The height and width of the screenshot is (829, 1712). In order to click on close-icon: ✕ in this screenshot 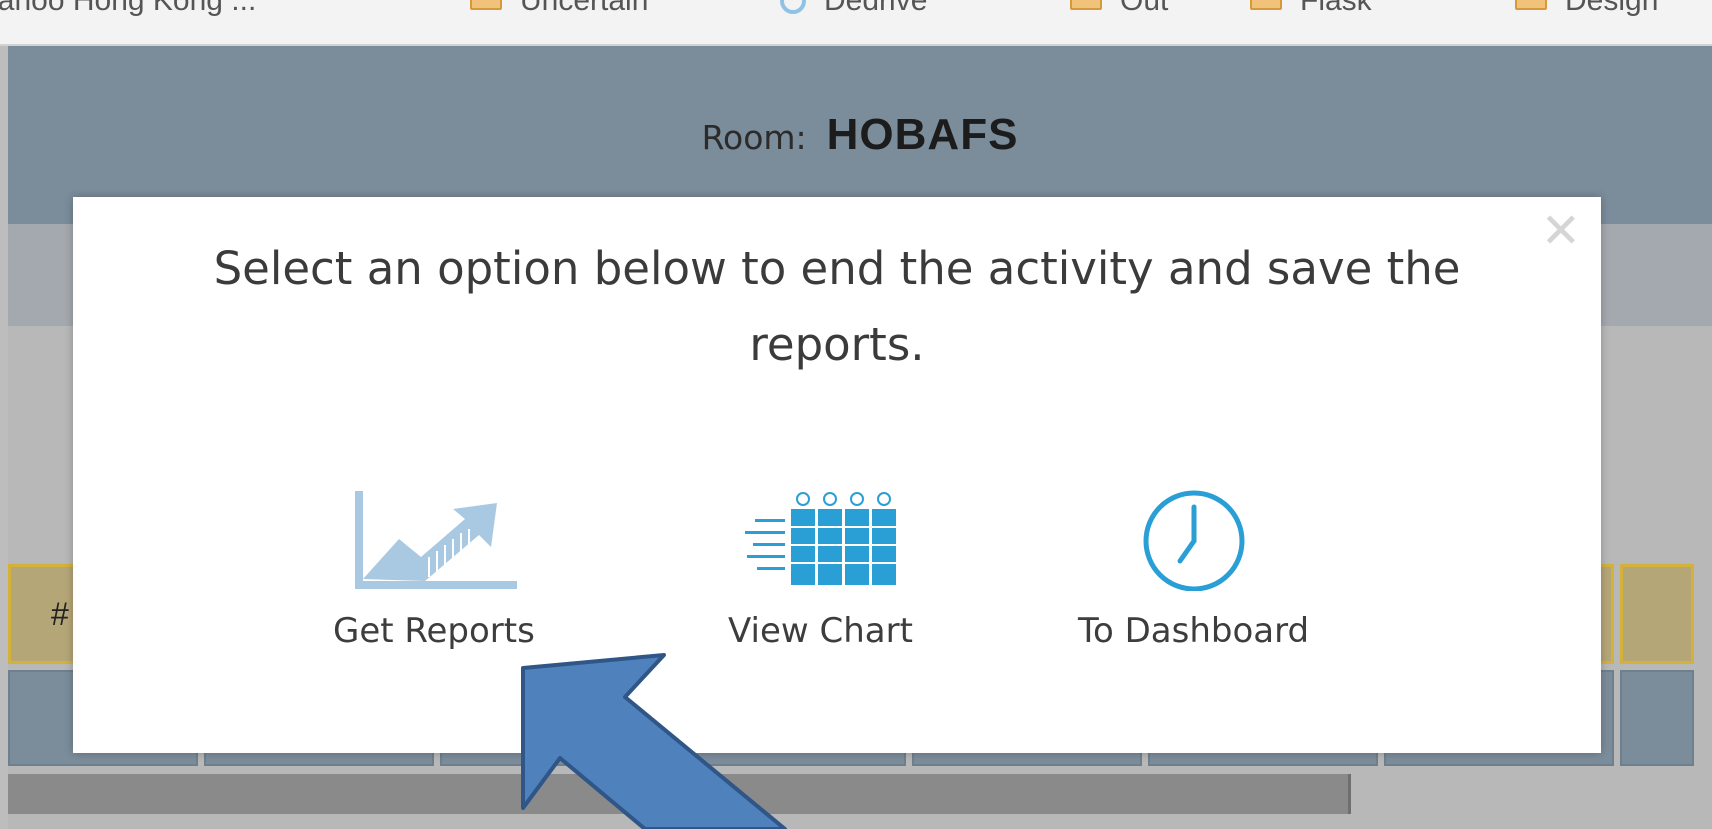, I will do `click(1561, 231)`.